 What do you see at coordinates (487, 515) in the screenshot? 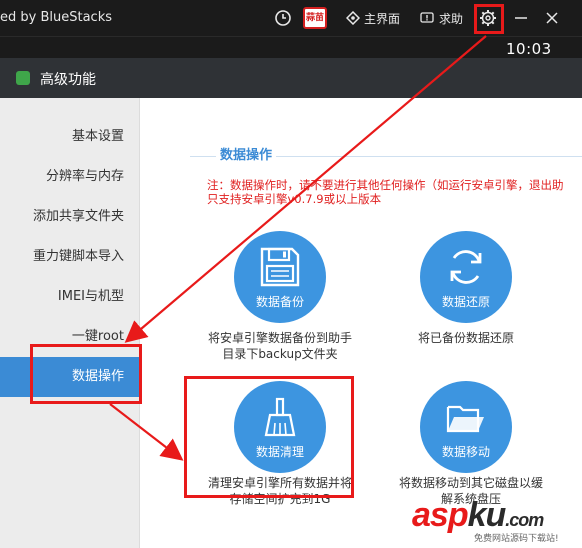
I see `watermark-part-b: ku` at bounding box center [487, 515].